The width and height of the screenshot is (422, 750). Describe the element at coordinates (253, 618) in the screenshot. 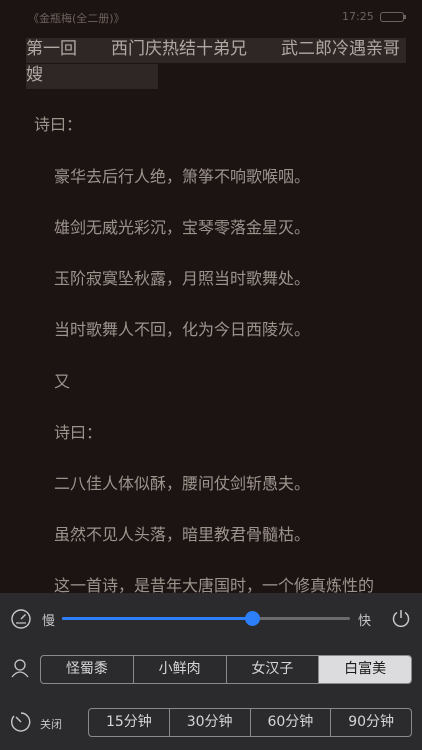

I see `speed-slider-thumb` at that location.